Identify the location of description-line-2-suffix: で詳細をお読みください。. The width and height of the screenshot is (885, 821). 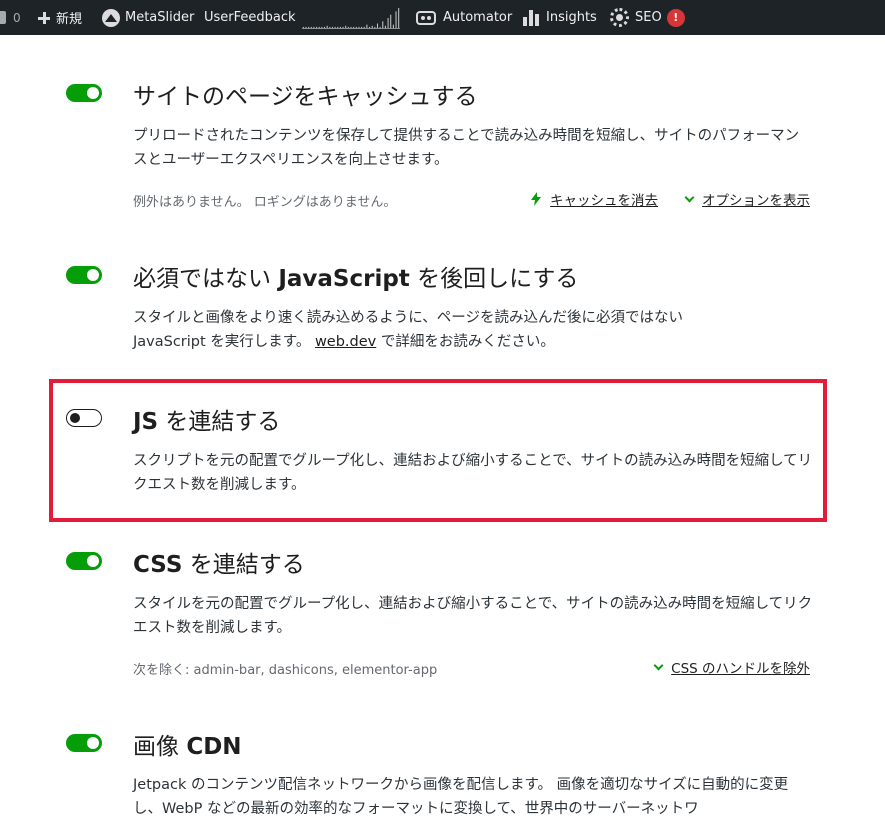
(465, 342).